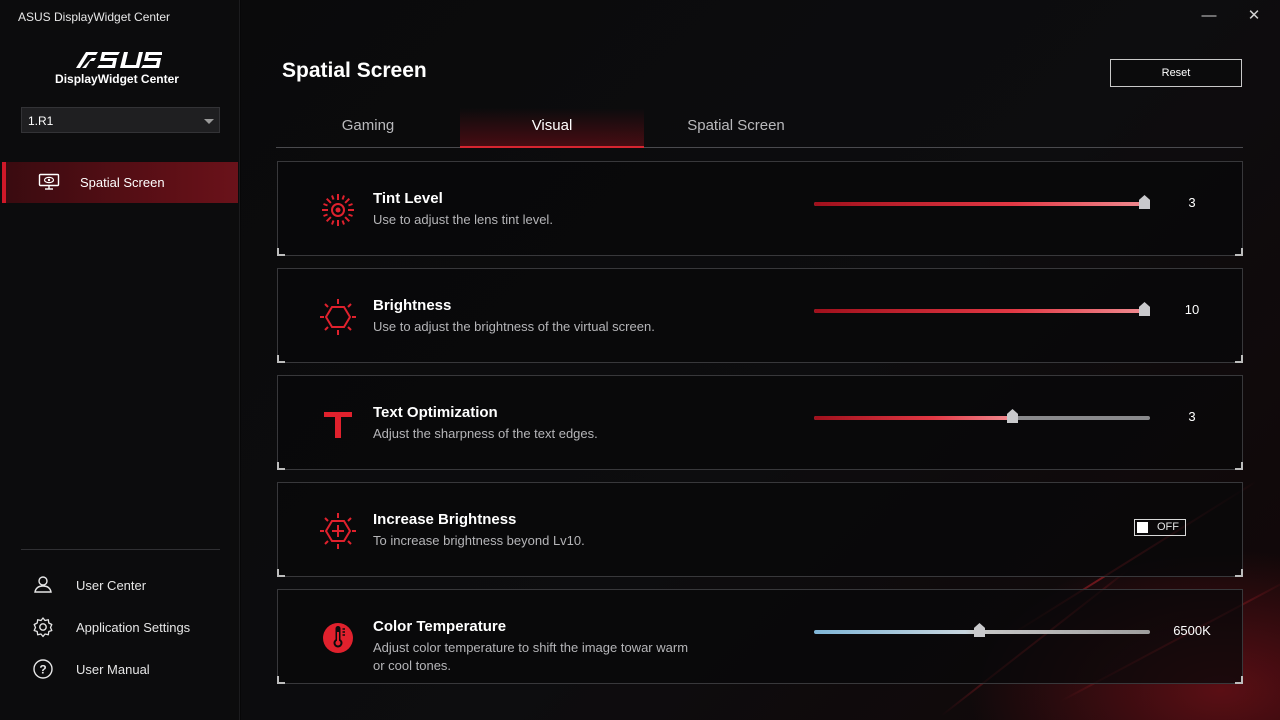 Image resolution: width=1280 pixels, height=720 pixels. Describe the element at coordinates (43, 584) in the screenshot. I see `user-bell-icon` at that location.